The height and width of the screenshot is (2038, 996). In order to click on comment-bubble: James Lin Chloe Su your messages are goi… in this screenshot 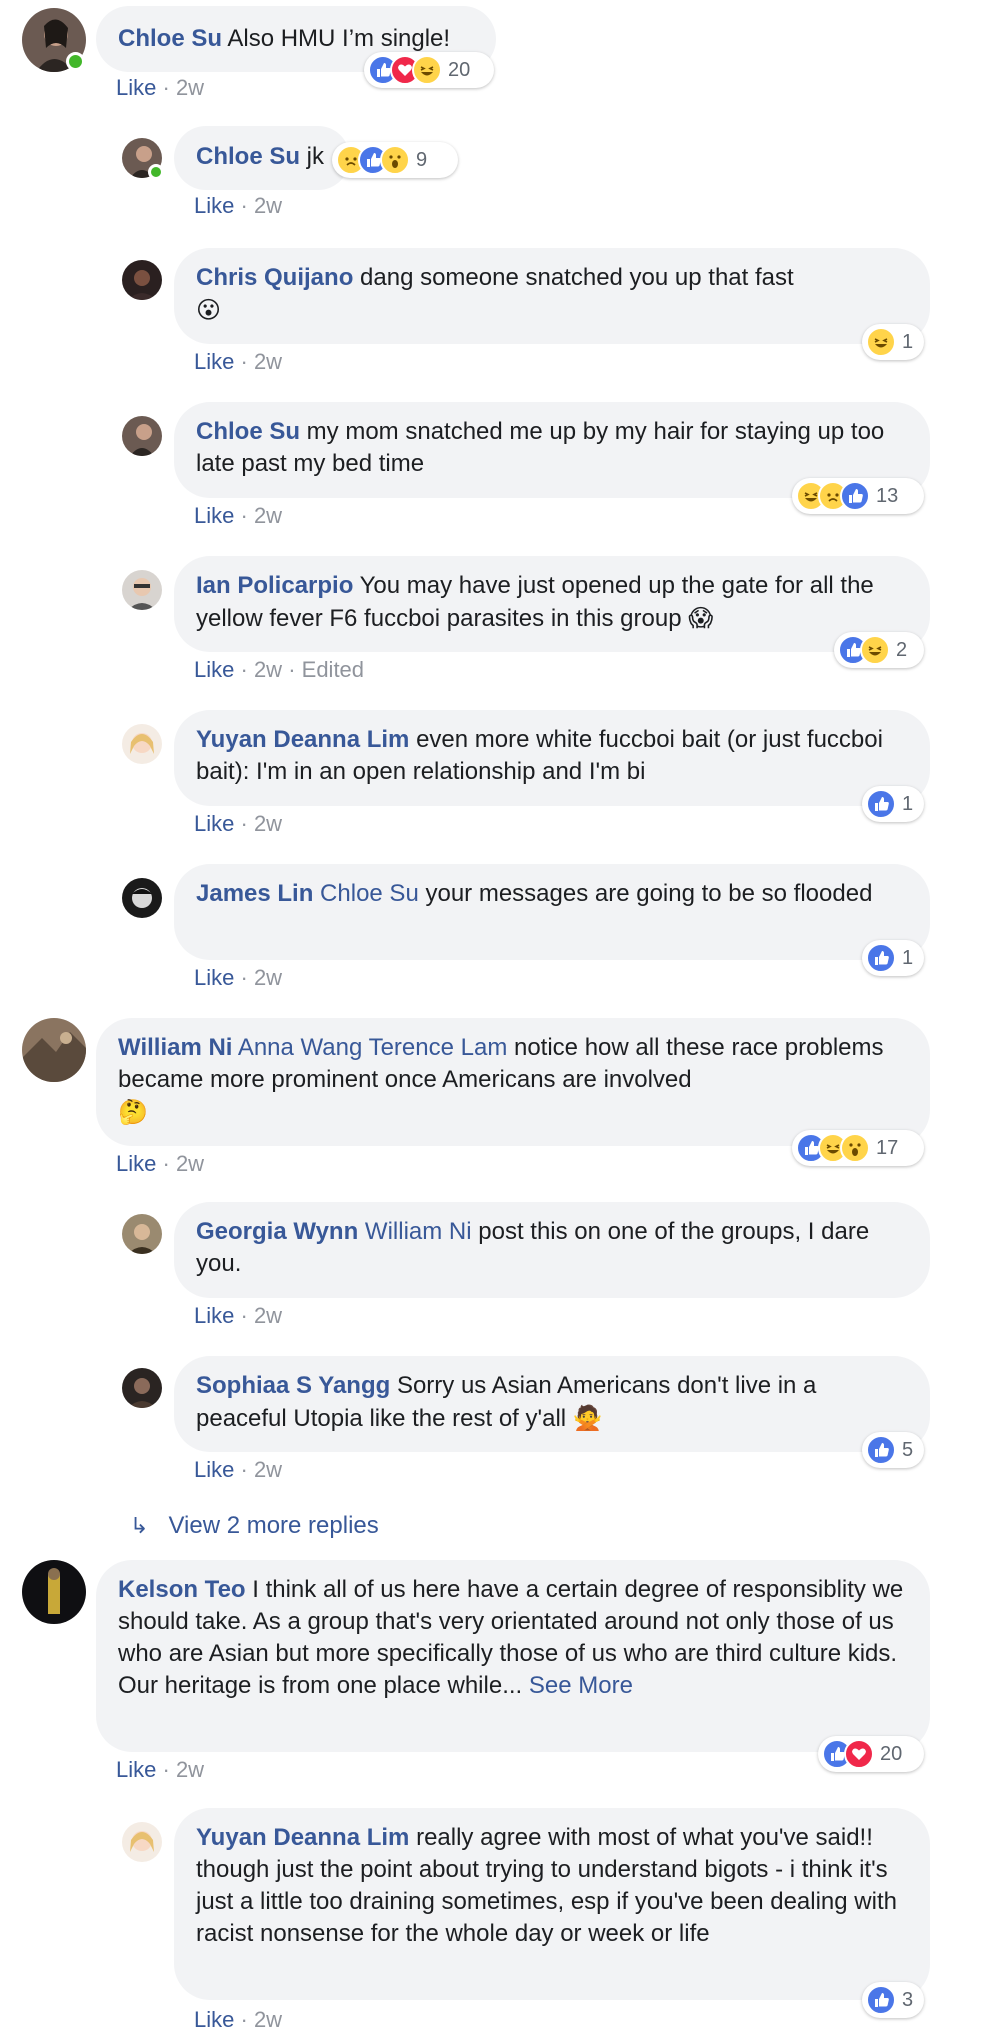, I will do `click(552, 912)`.